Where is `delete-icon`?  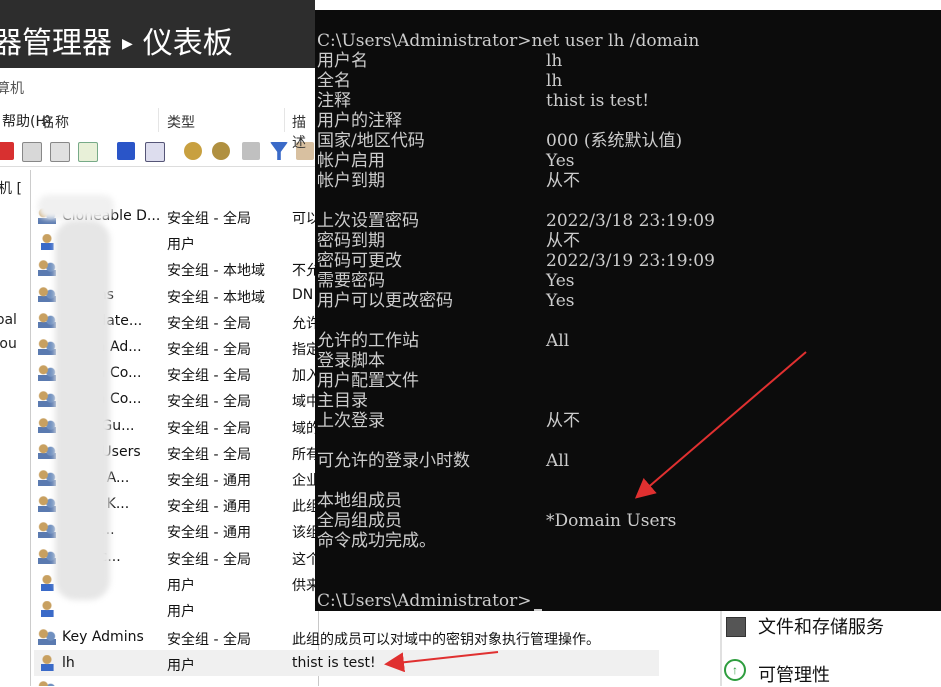 delete-icon is located at coordinates (7, 151).